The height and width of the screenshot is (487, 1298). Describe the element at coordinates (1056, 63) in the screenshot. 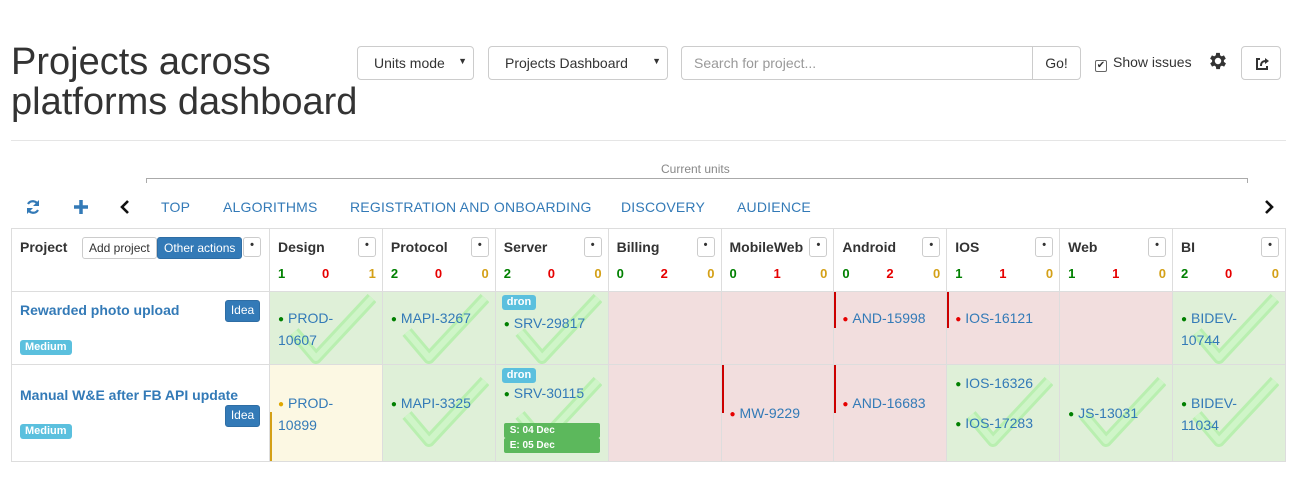

I see `go-button: Go!` at that location.